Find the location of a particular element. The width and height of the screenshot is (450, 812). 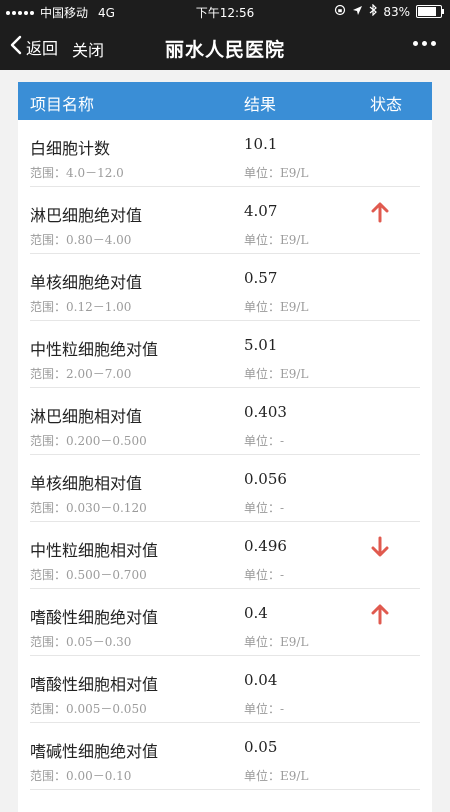

item-name: 淋巴细胞相对值 is located at coordinates (86, 416).